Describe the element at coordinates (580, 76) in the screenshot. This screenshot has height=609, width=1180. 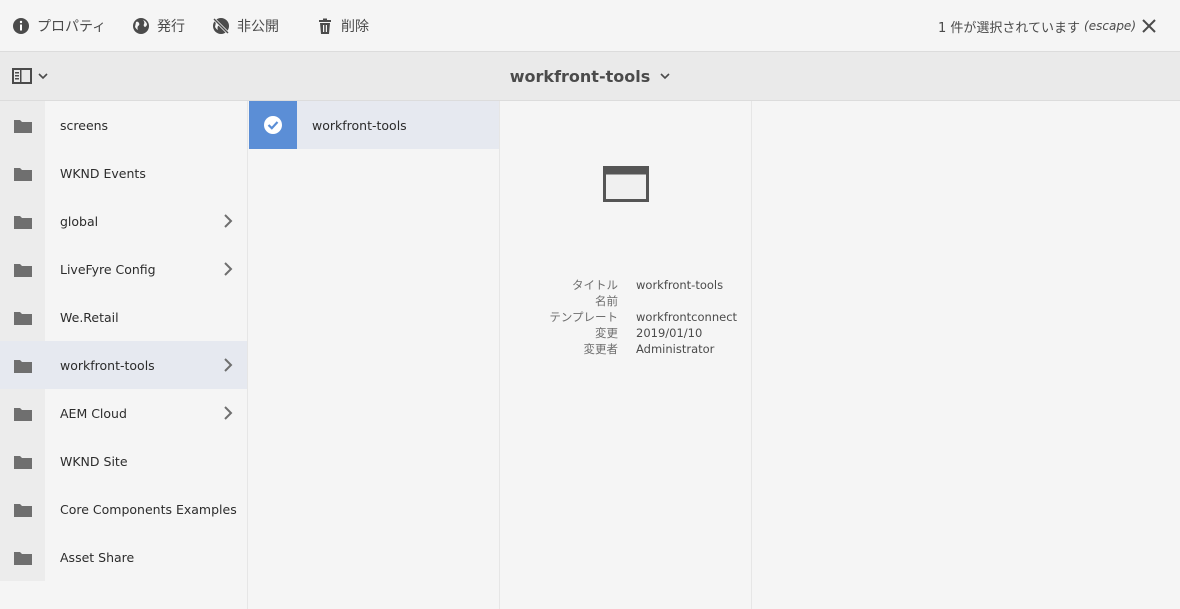
I see `page-title-text: workfront-tools` at that location.